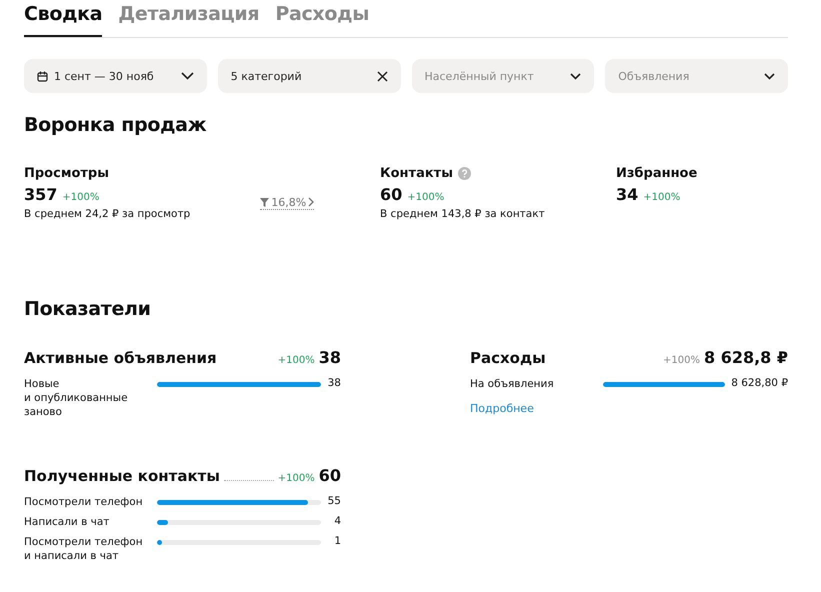 The image size is (821, 592). What do you see at coordinates (462, 214) in the screenshot?
I see `metric-note: В среднем 143,8 ₽ за контакт` at bounding box center [462, 214].